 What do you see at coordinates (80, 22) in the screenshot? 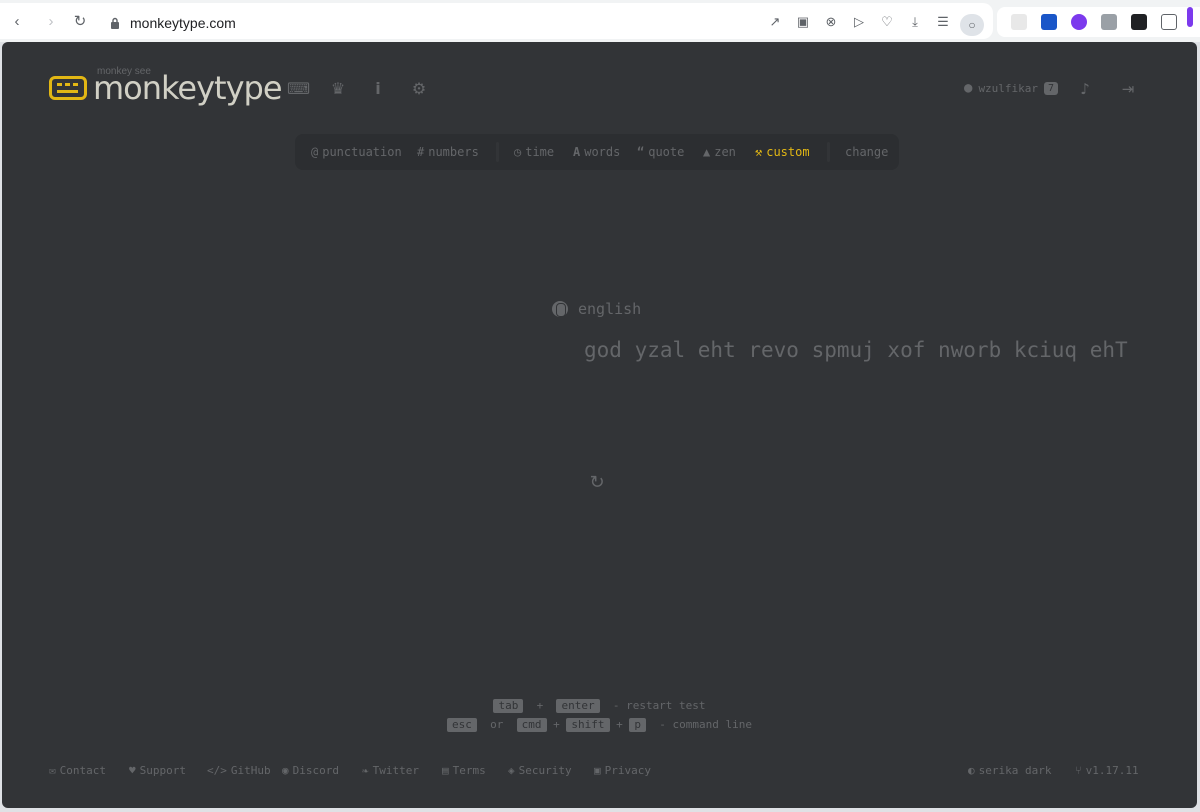
I see `reload-icon: ↻` at bounding box center [80, 22].